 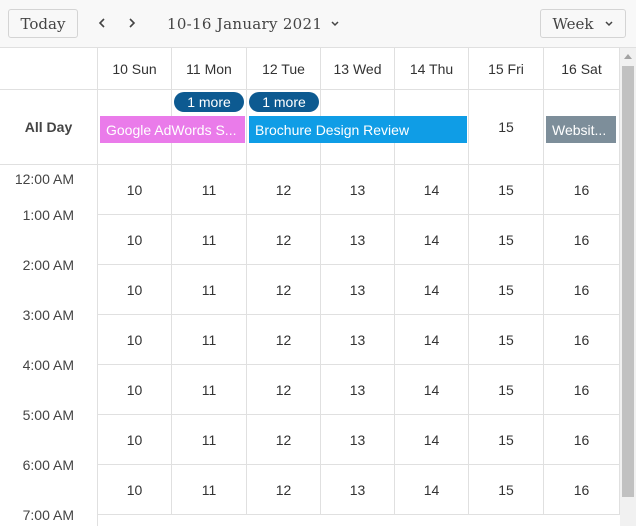 I want to click on chevron-left-icon, so click(x=101, y=23).